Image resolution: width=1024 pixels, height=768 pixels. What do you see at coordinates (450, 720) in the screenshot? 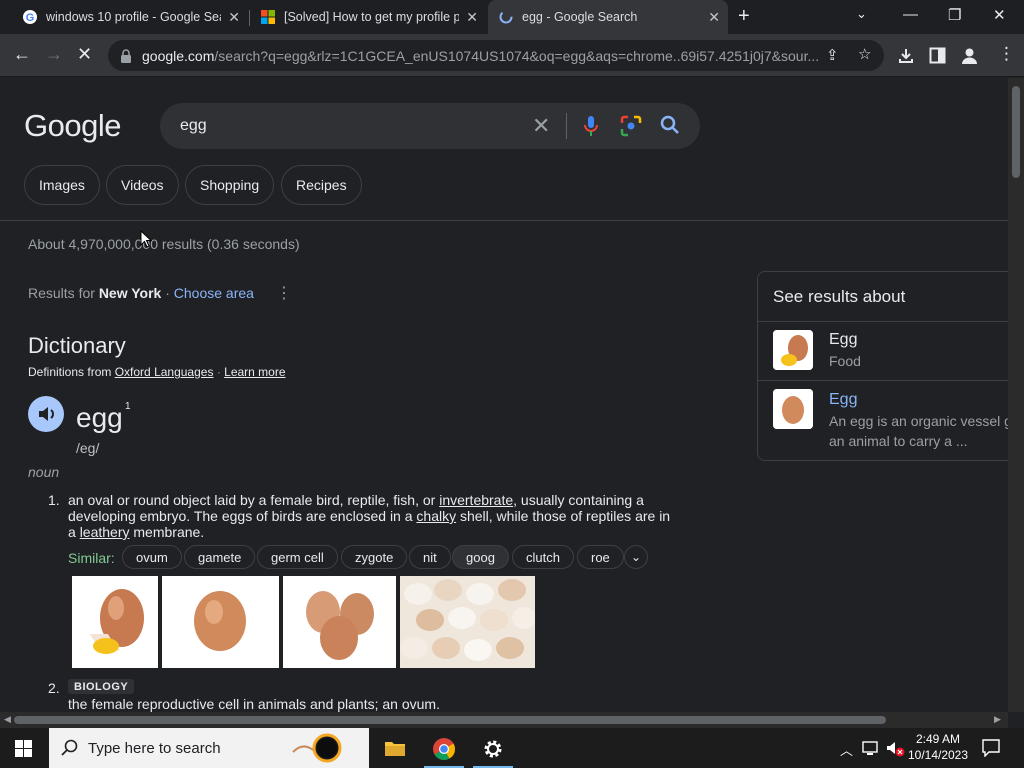
I see `horizontal-scroll-thumb` at bounding box center [450, 720].